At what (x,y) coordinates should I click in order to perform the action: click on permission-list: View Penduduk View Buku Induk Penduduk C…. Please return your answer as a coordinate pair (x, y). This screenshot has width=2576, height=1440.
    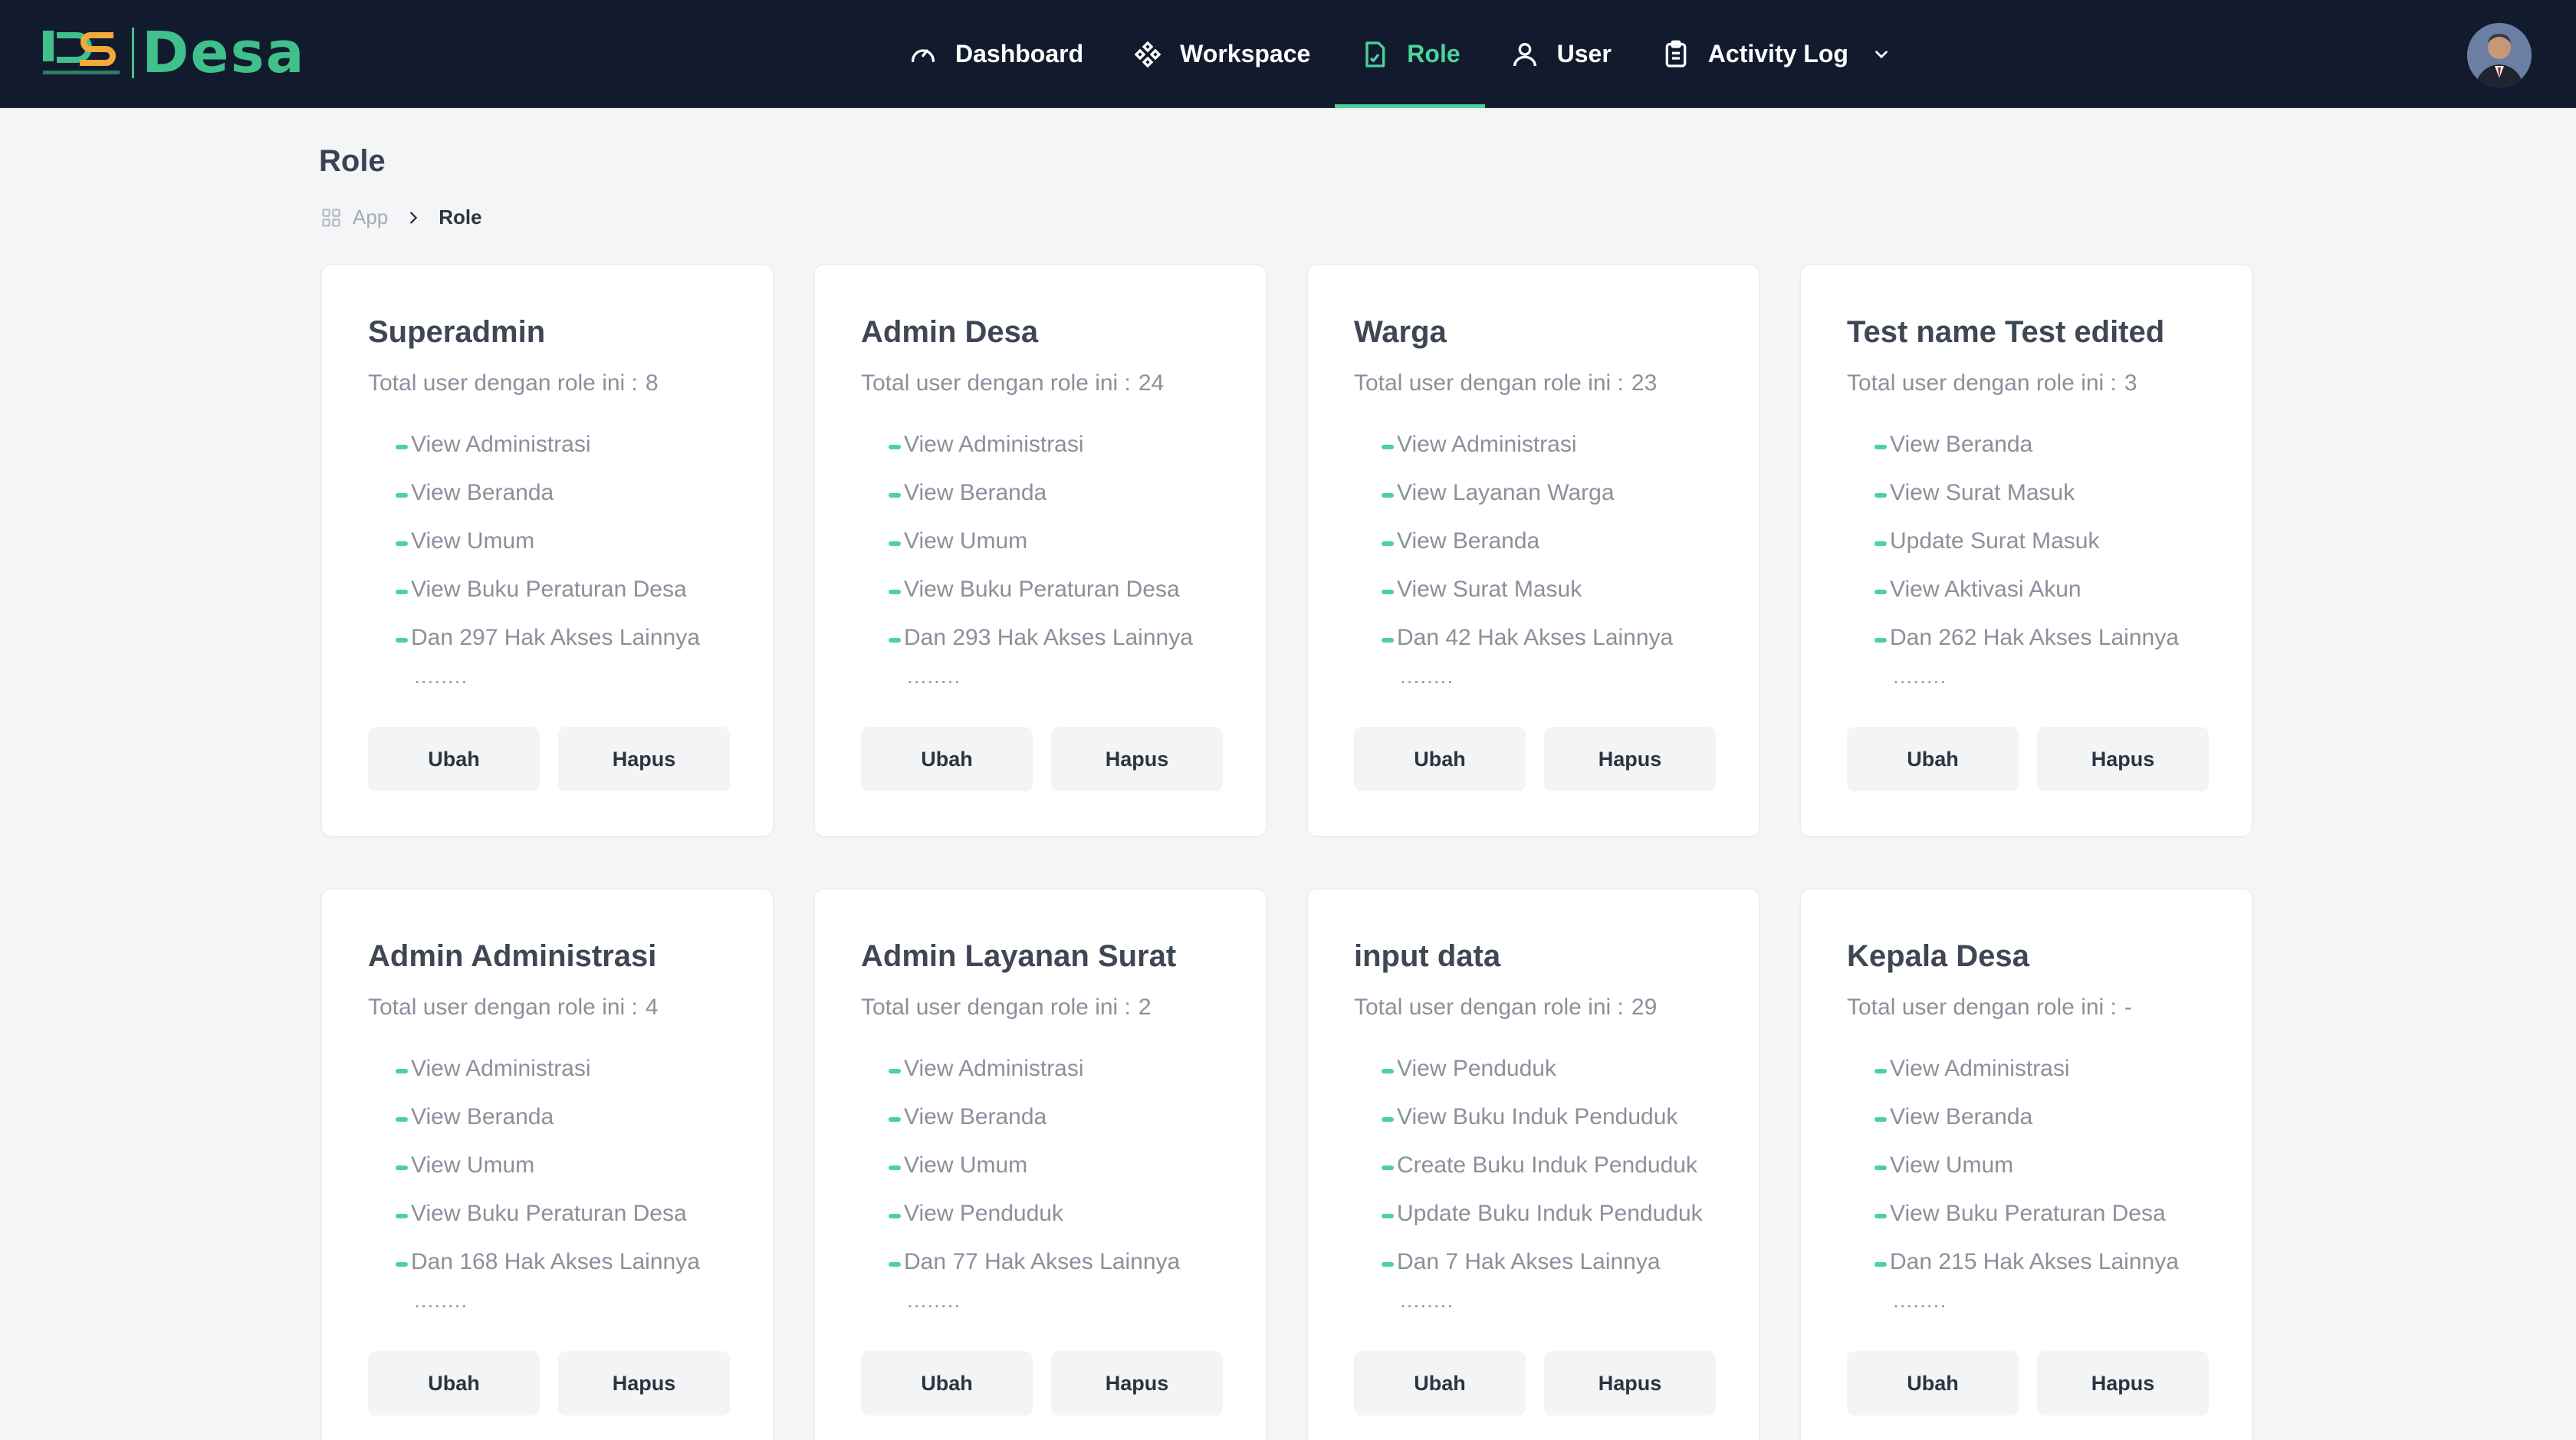
    Looking at the image, I should click on (1533, 1176).